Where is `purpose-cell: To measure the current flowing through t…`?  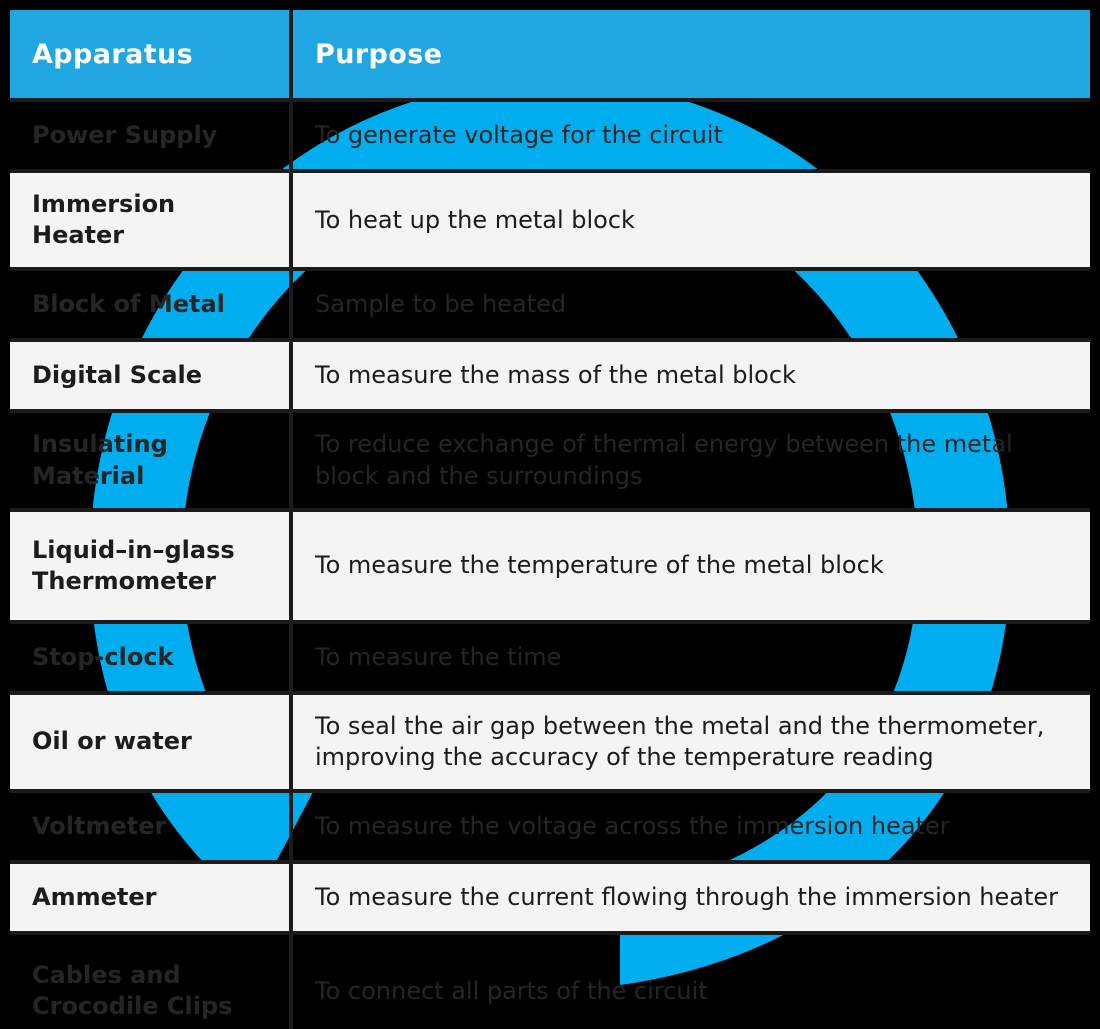
purpose-cell: To measure the current flowing through t… is located at coordinates (691, 900).